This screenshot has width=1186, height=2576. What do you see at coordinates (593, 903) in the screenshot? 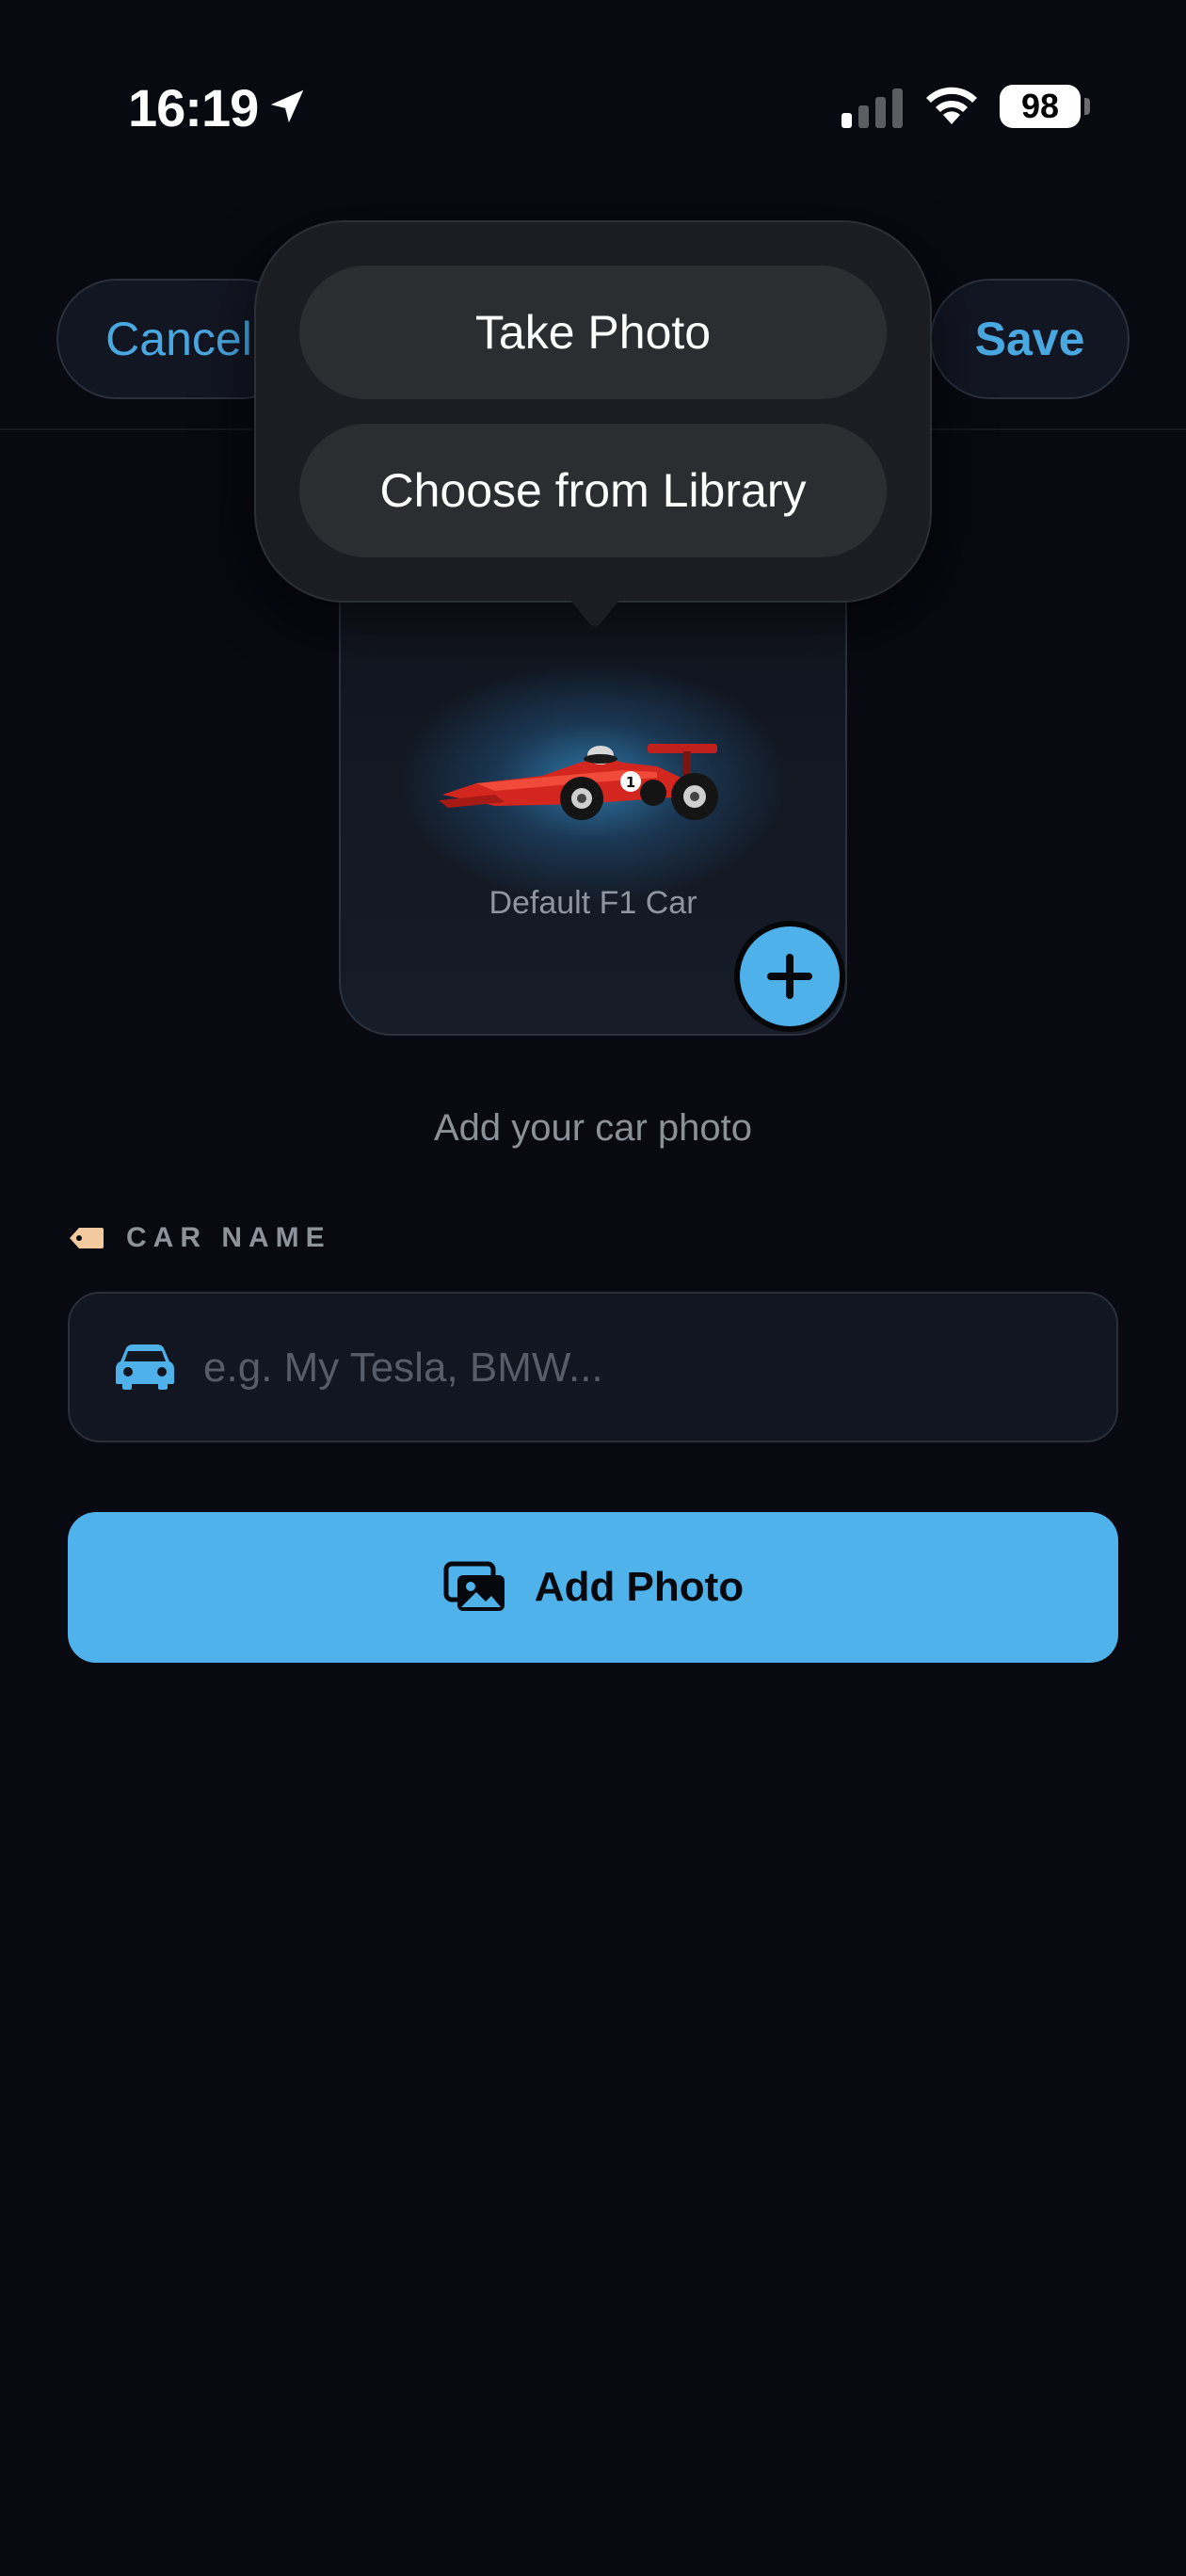
I see `card-caption: Default F1 Car` at bounding box center [593, 903].